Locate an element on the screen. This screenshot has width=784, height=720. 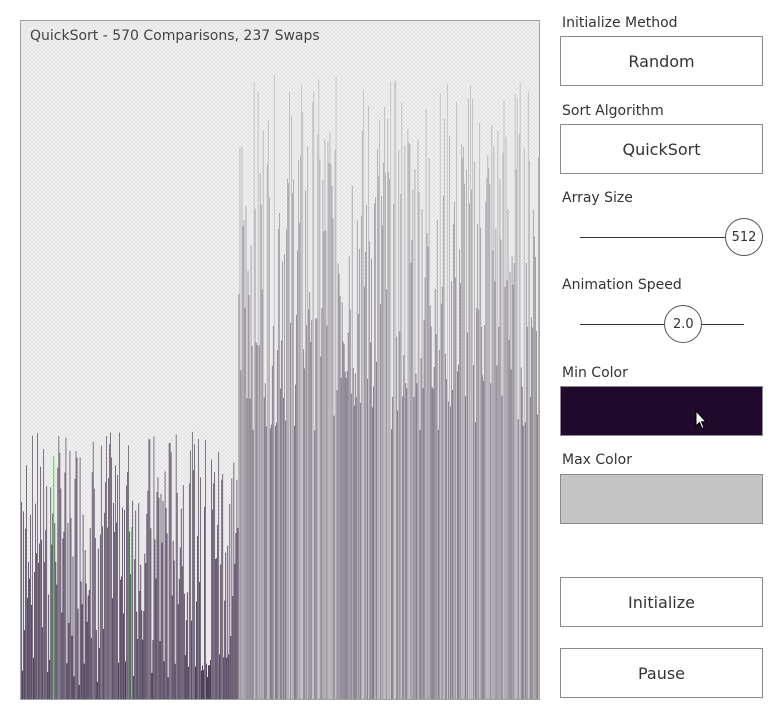
max-color-label: Max Color is located at coordinates (597, 460).